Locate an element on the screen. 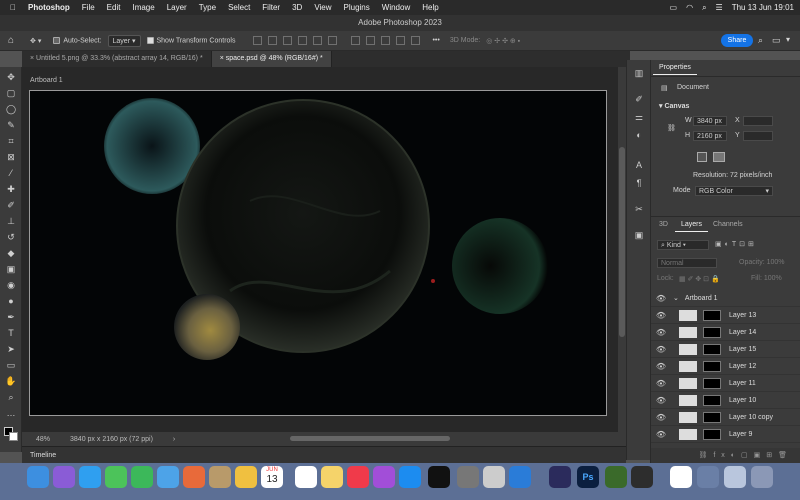  tab-layers: Layers is located at coordinates (692, 225).